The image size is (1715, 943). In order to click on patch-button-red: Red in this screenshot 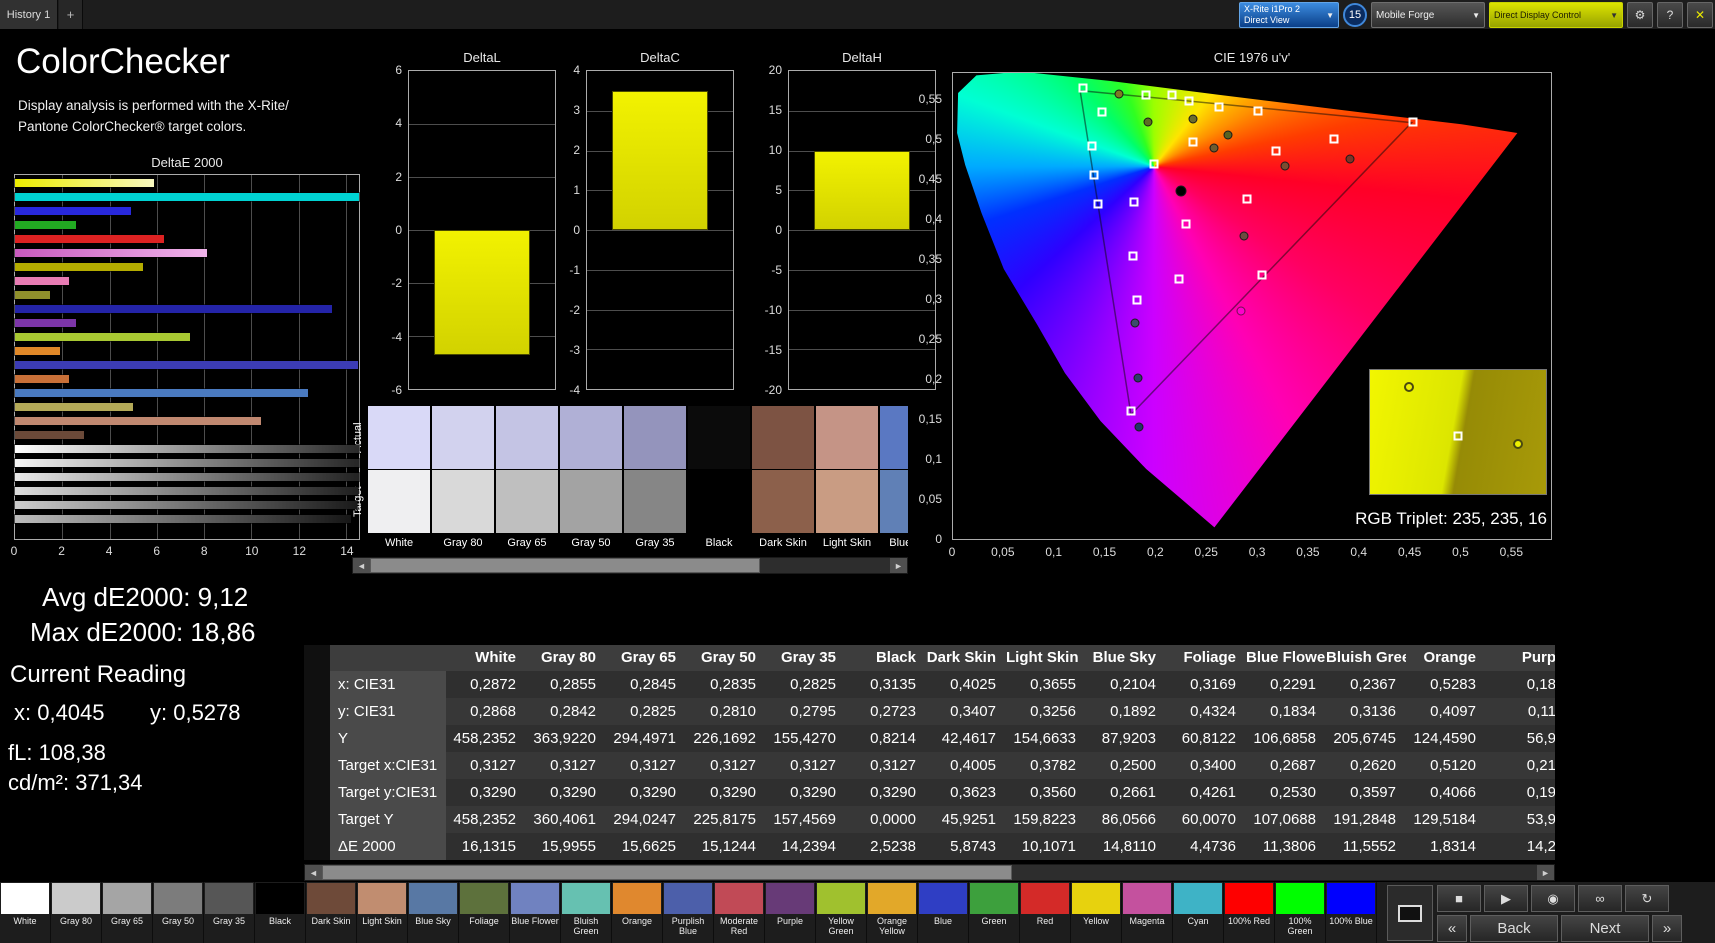, I will do `click(1045, 912)`.